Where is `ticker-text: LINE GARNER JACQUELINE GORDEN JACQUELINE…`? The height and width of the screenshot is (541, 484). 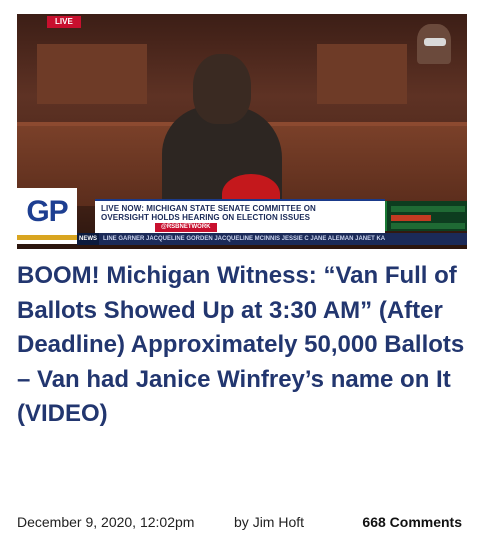 ticker-text: LINE GARNER JACQUELINE GORDEN JACQUELINE… is located at coordinates (244, 239).